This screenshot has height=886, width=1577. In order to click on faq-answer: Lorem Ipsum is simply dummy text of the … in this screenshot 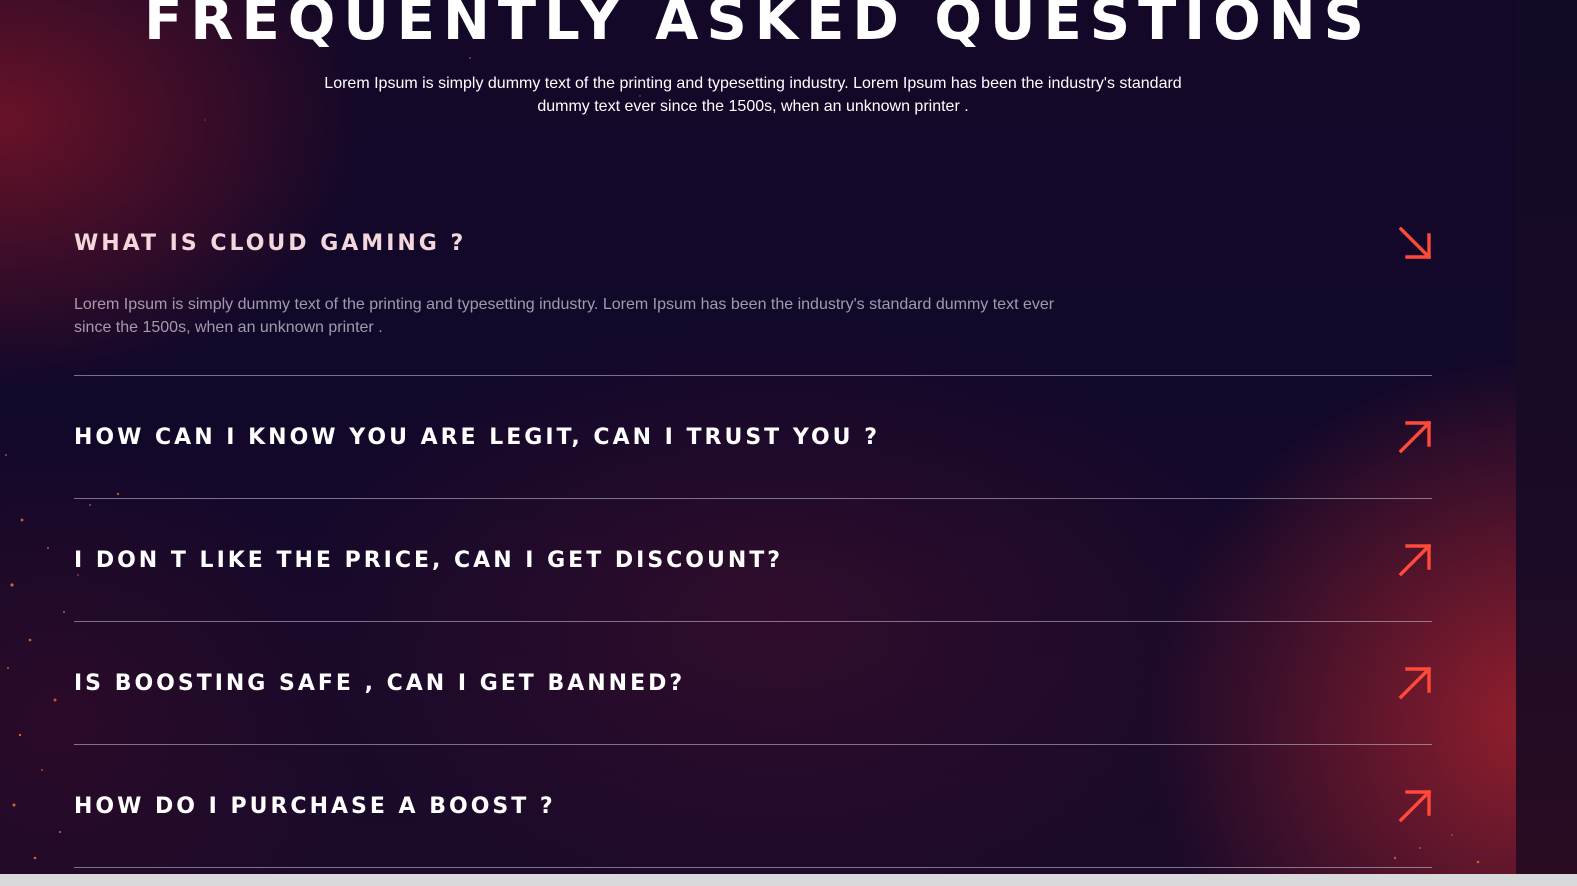, I will do `click(564, 316)`.